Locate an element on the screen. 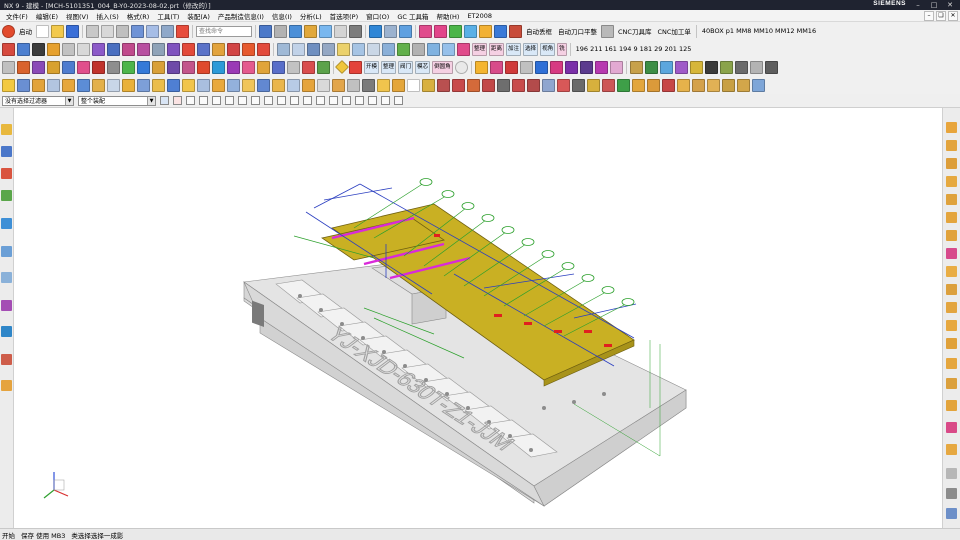 This screenshot has width=960, height=540. palette-13-icon is located at coordinates (203, 67).